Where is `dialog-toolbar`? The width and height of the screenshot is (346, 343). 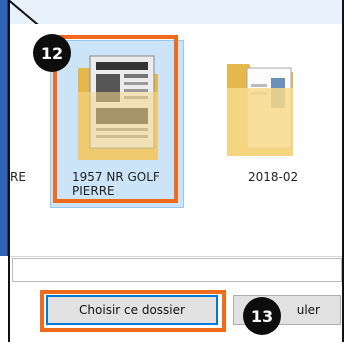
dialog-toolbar is located at coordinates (176, 12).